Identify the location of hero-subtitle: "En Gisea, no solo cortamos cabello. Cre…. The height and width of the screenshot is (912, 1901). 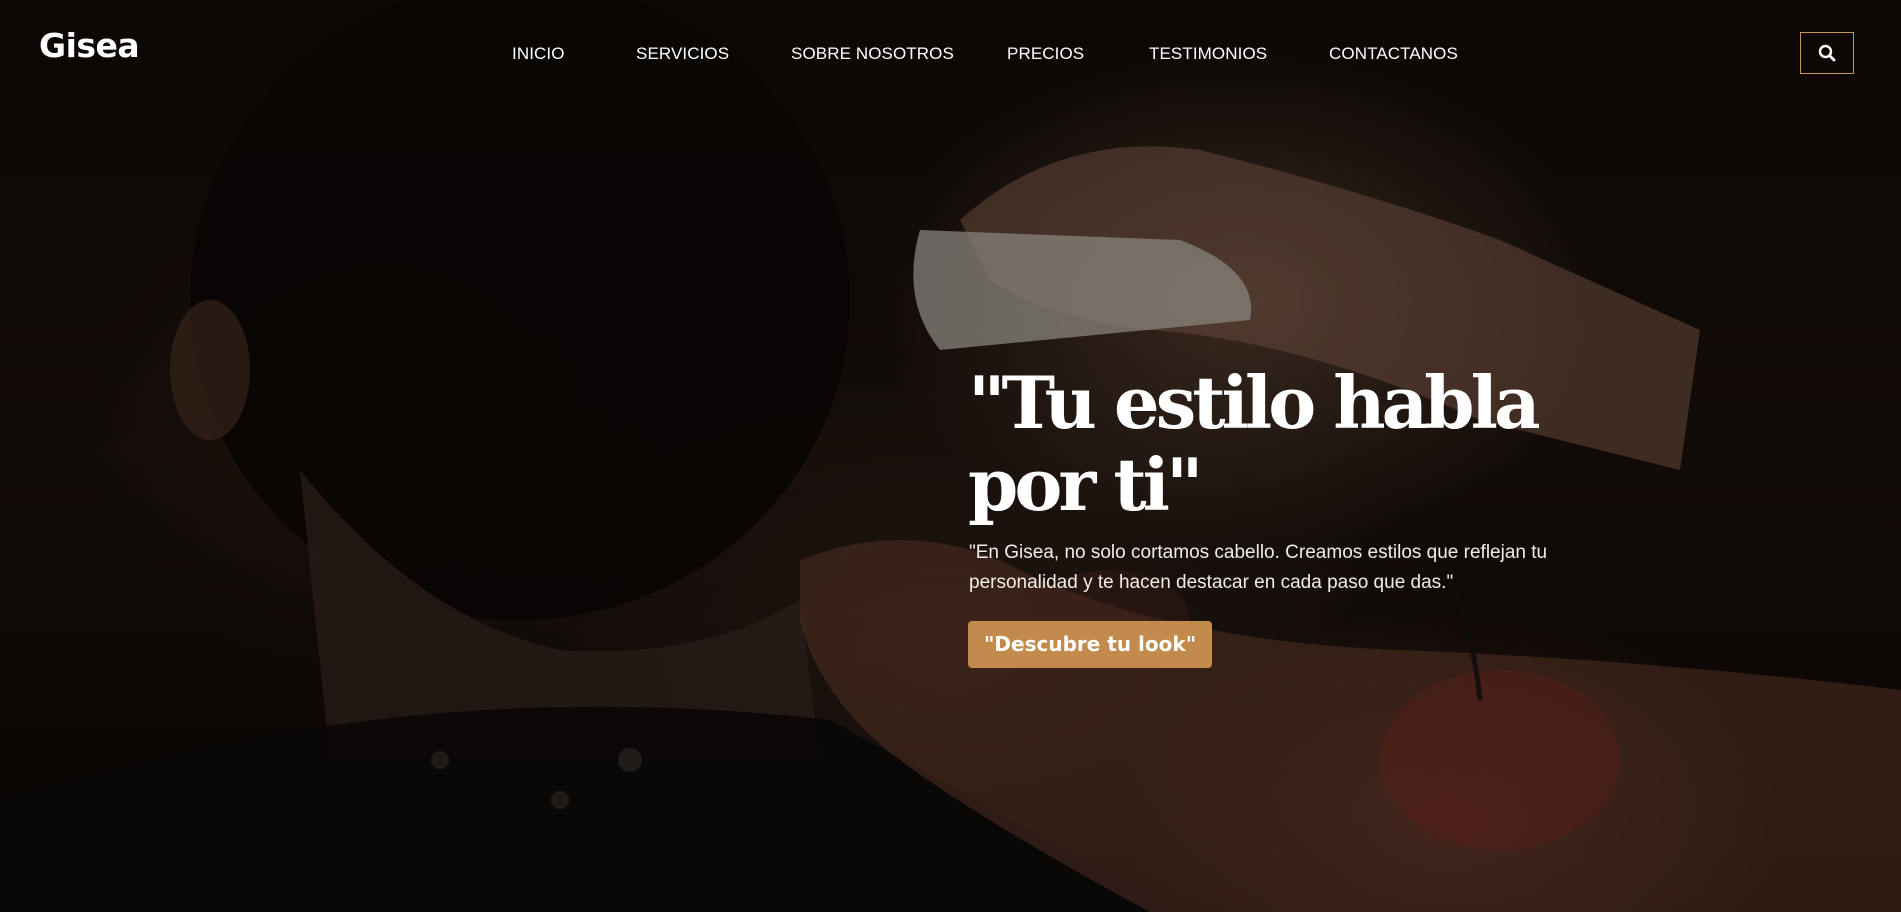
(1258, 567).